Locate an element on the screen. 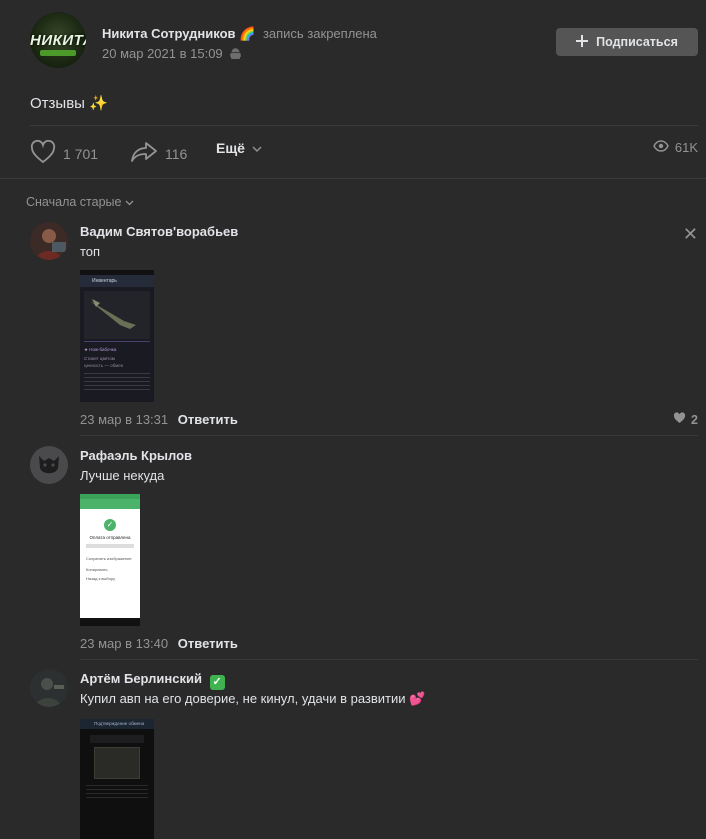  knife-image is located at coordinates (117, 315).